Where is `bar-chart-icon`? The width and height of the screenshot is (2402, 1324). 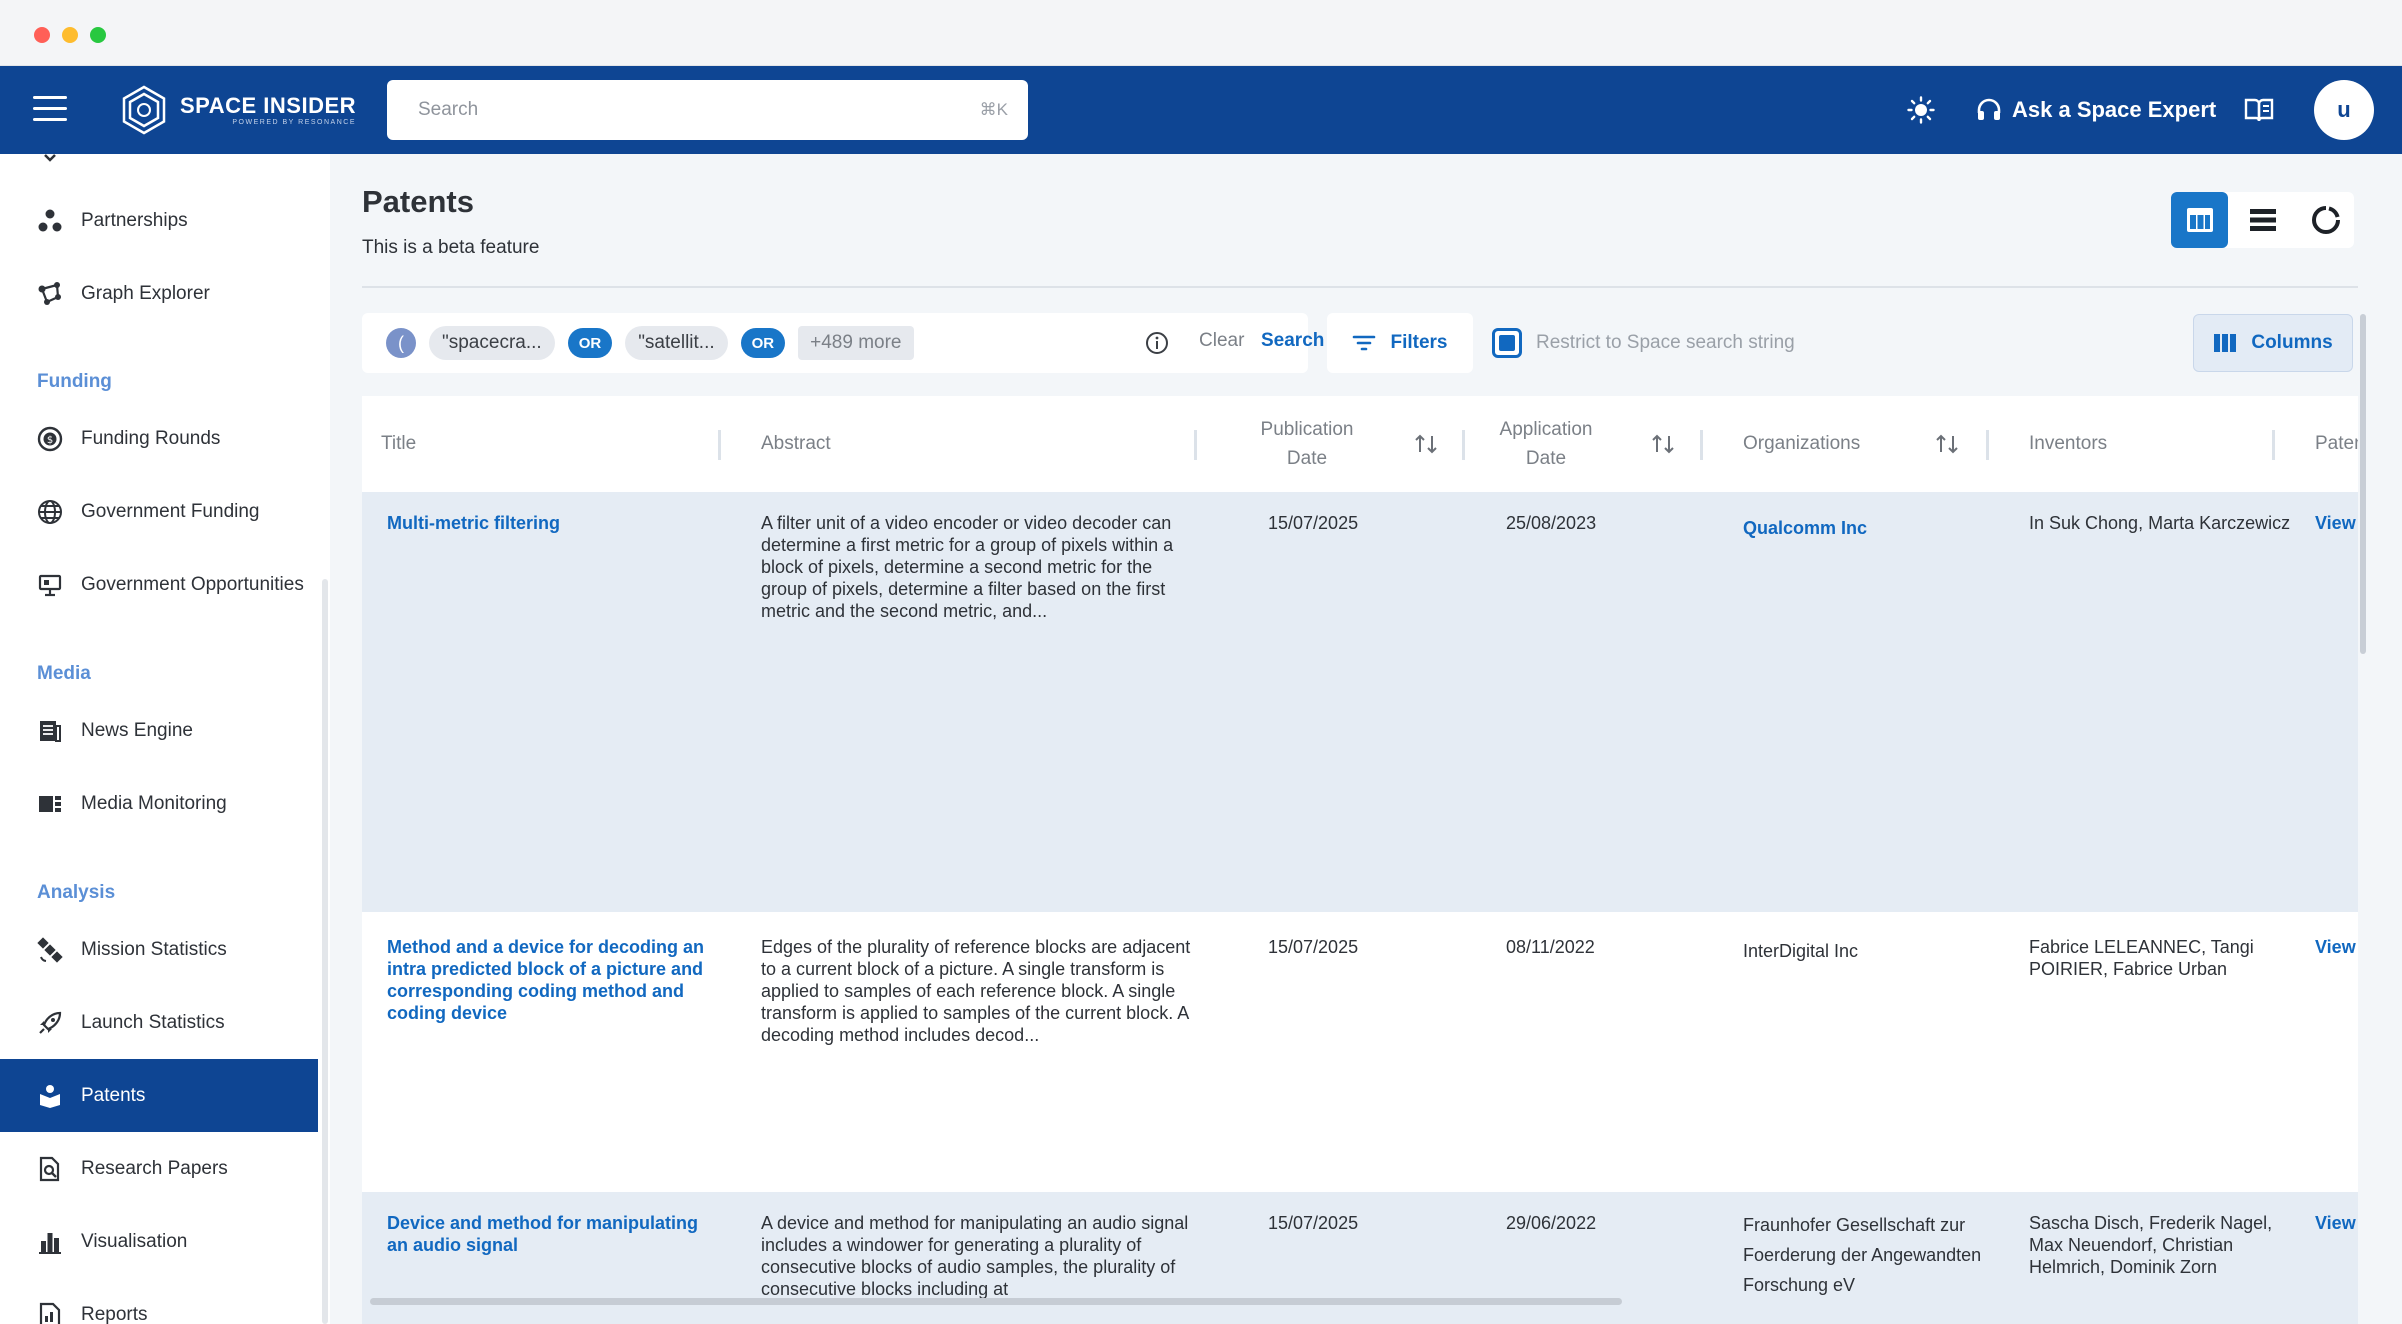
bar-chart-icon is located at coordinates (50, 1242).